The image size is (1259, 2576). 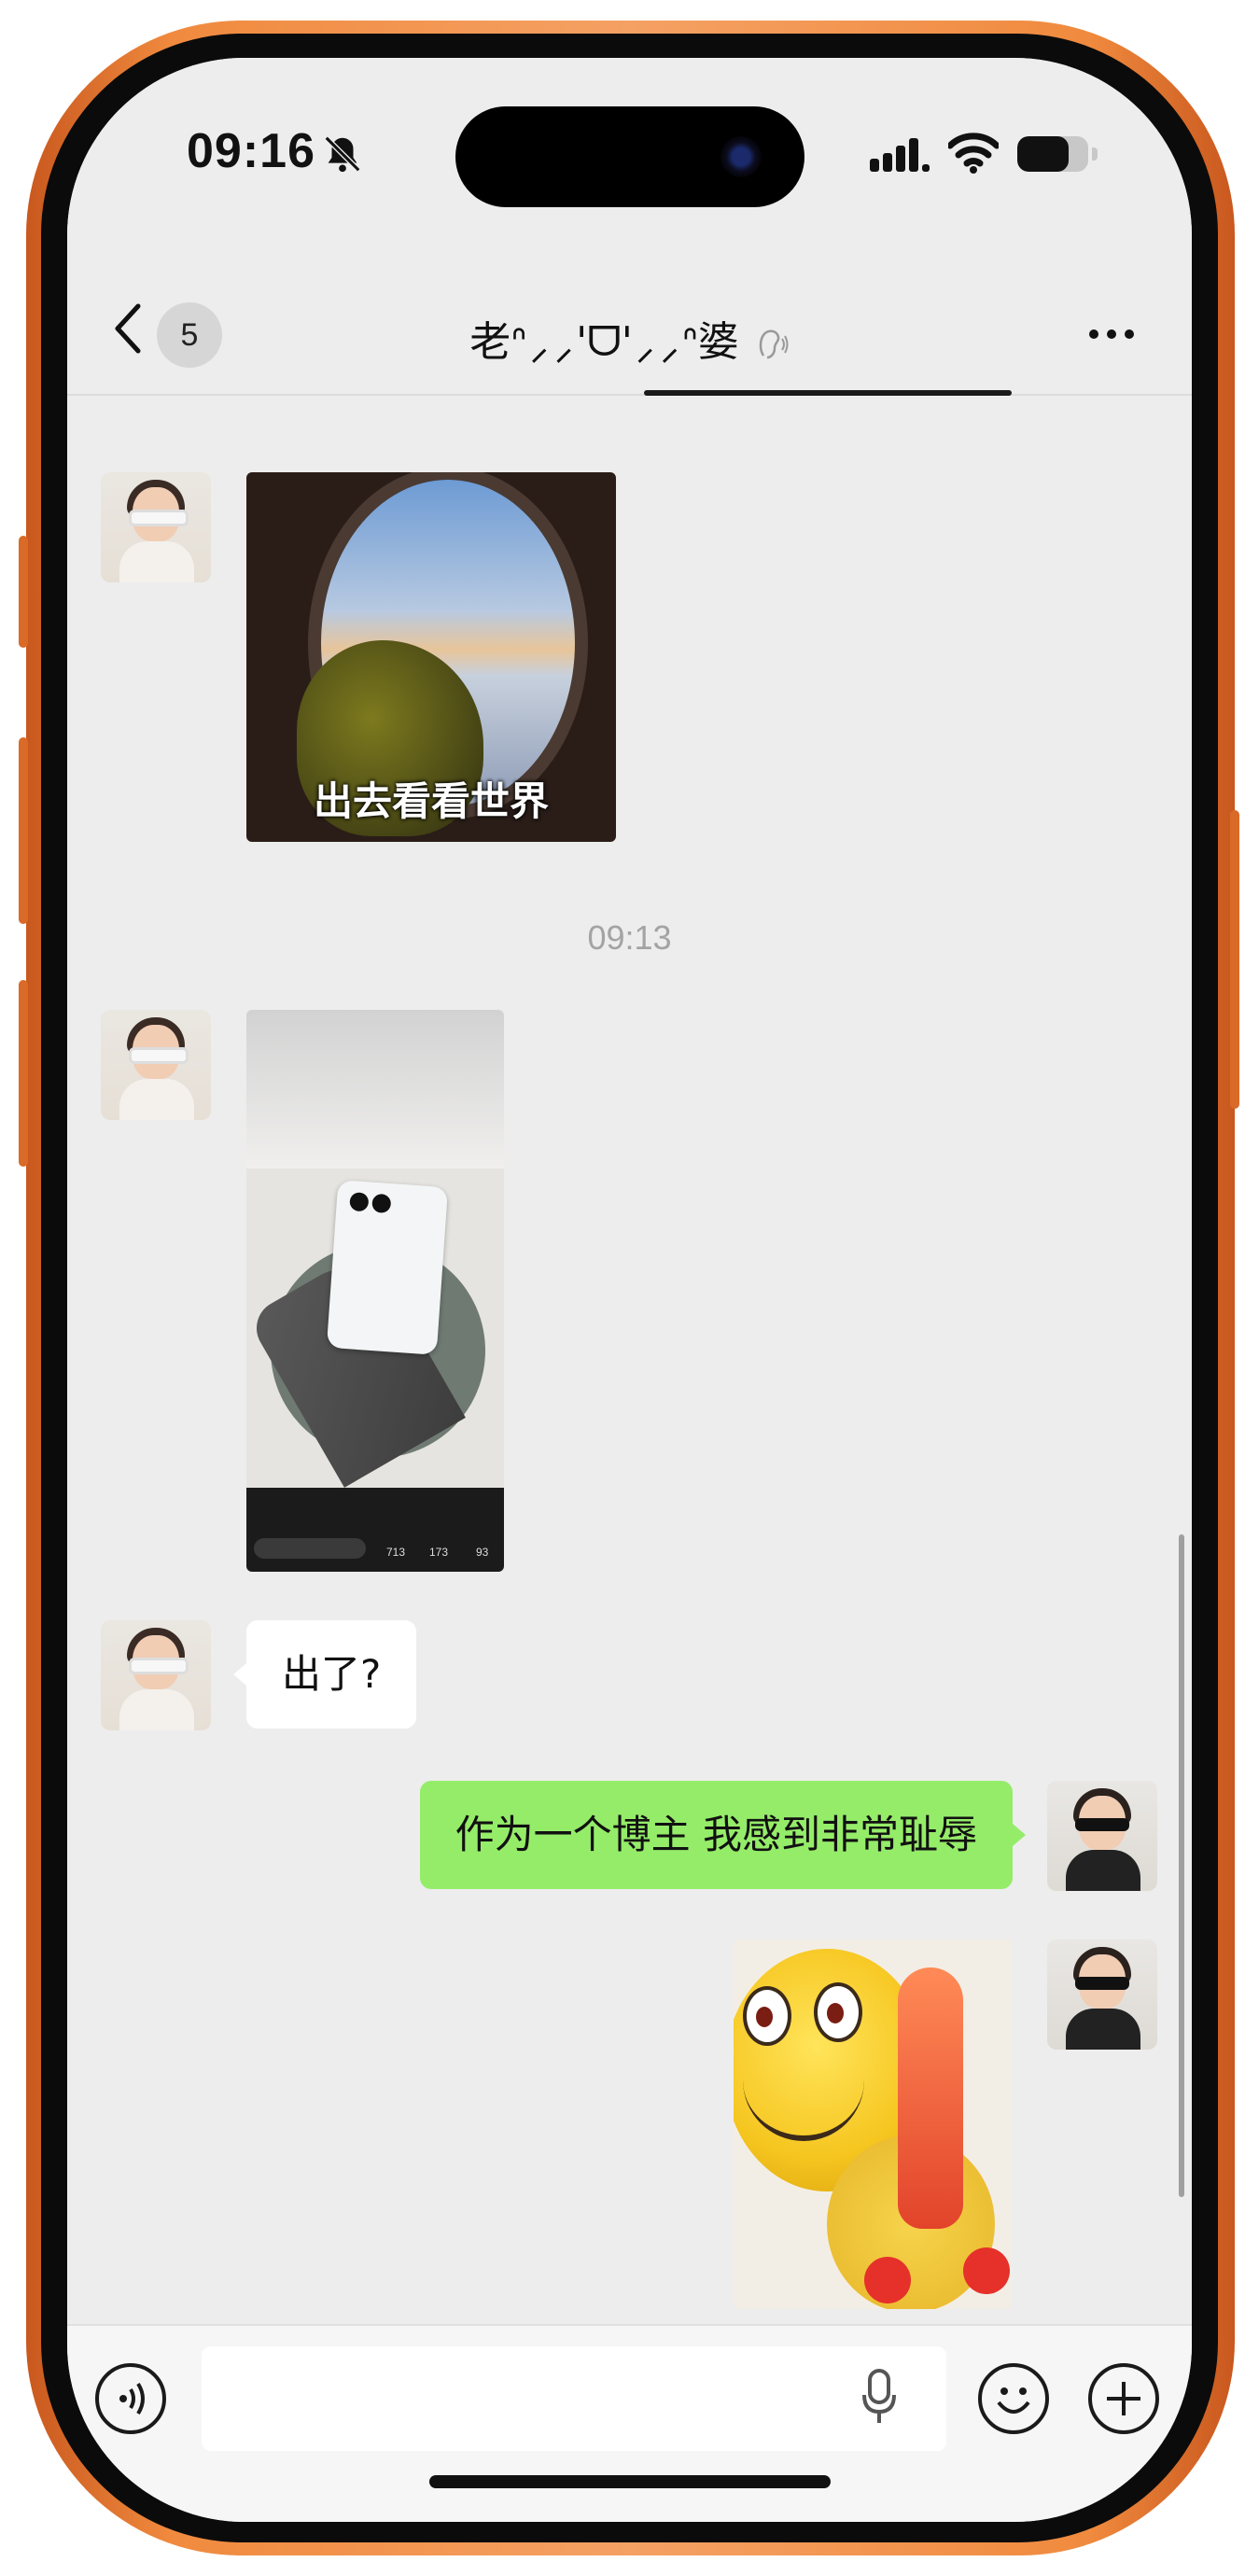 What do you see at coordinates (741, 156) in the screenshot?
I see `front-camera` at bounding box center [741, 156].